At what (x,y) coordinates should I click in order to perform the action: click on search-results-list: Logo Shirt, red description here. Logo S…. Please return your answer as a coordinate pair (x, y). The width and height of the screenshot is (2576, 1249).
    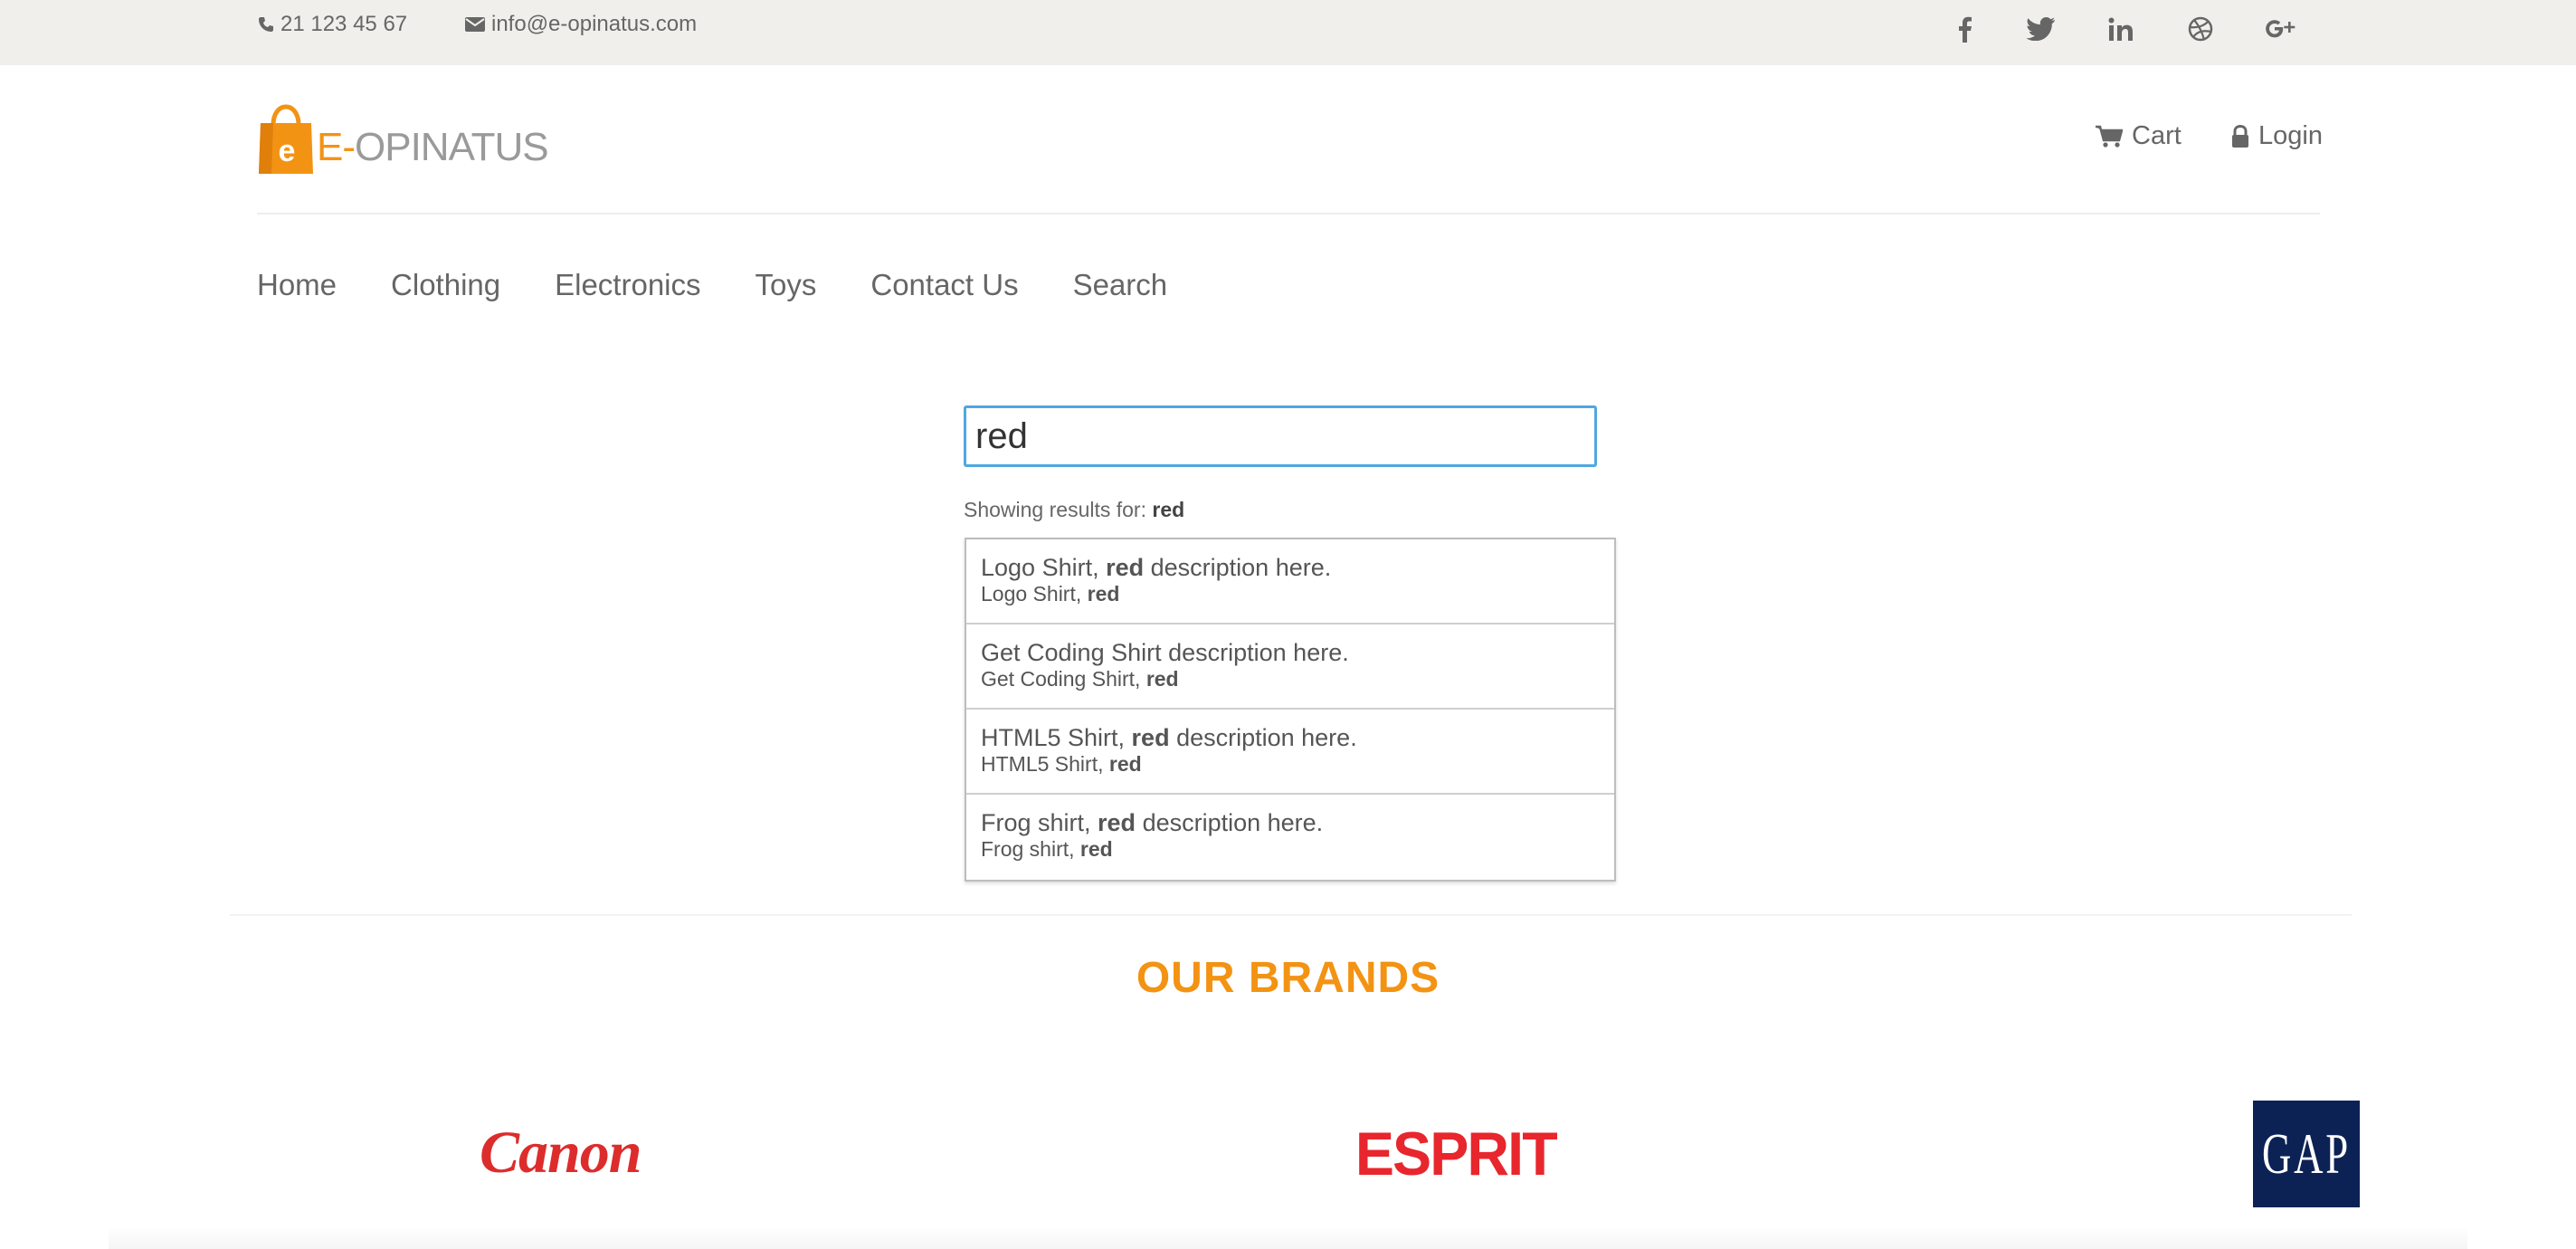
    Looking at the image, I should click on (1291, 710).